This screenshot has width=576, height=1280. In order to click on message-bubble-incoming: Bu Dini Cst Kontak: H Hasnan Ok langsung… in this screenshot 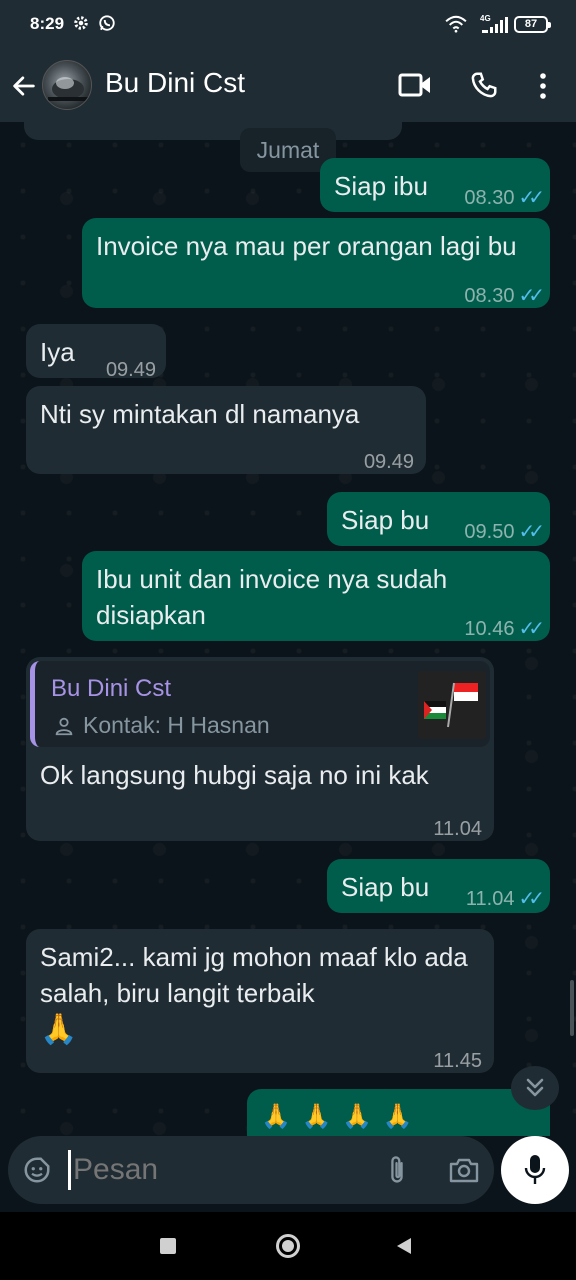, I will do `click(260, 749)`.